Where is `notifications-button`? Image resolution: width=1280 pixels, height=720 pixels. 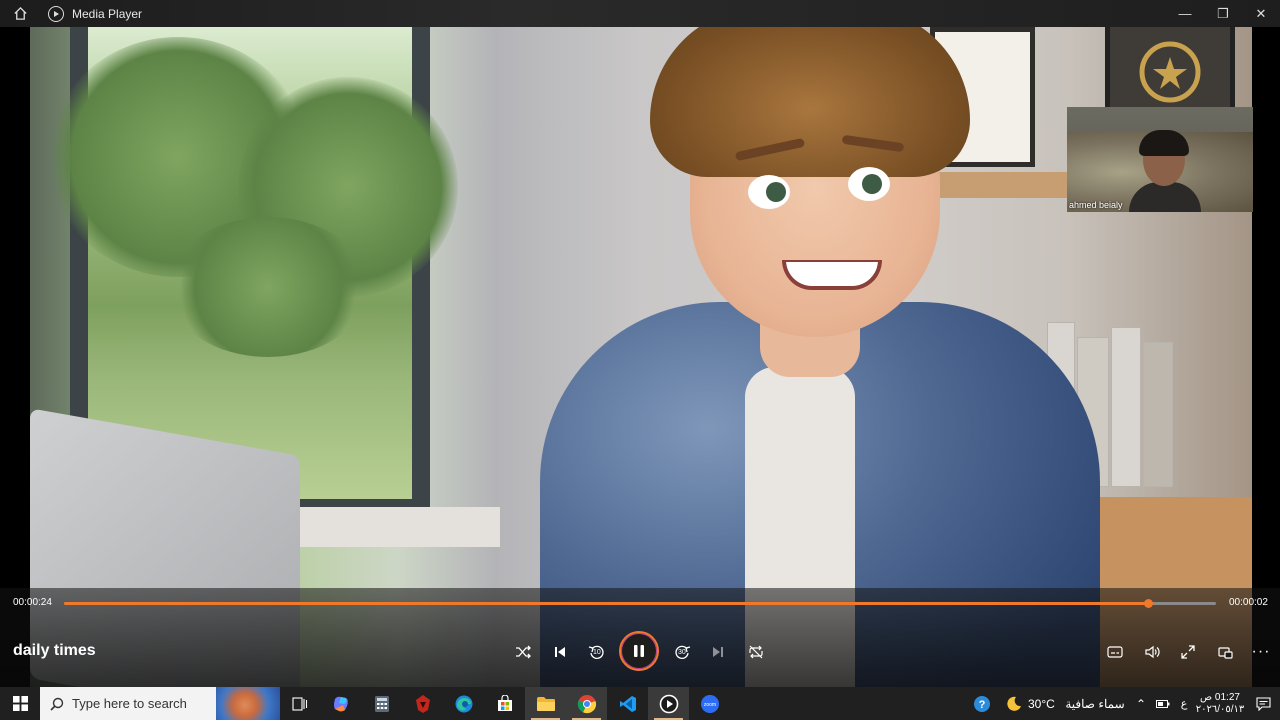
notifications-button is located at coordinates (1263, 703).